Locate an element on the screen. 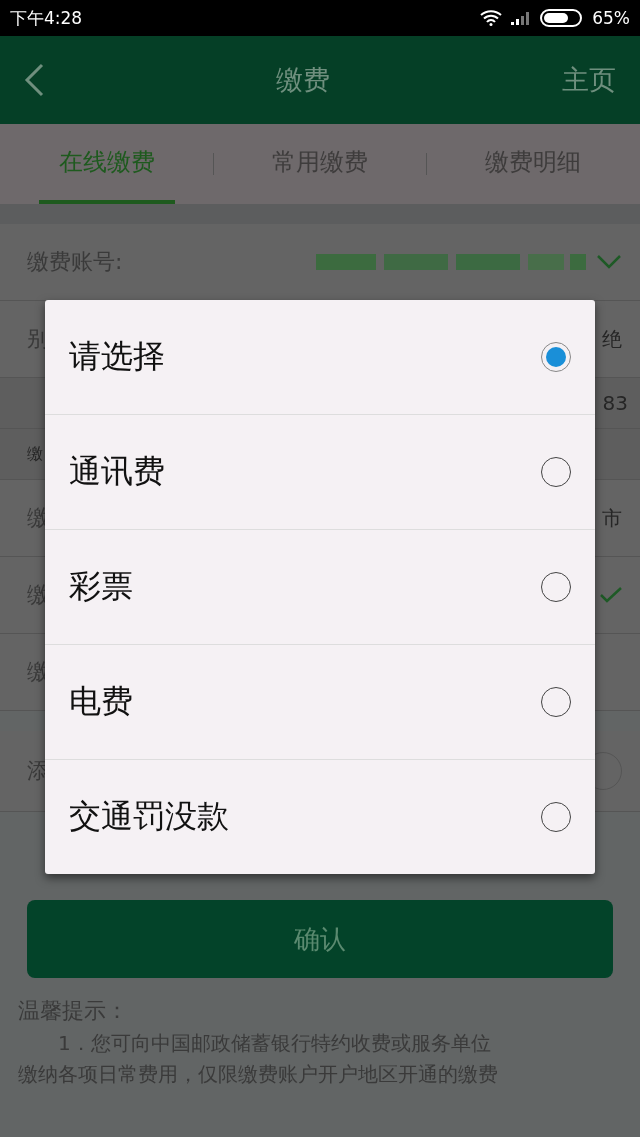 The width and height of the screenshot is (640, 1137). check-icon is located at coordinates (611, 595).